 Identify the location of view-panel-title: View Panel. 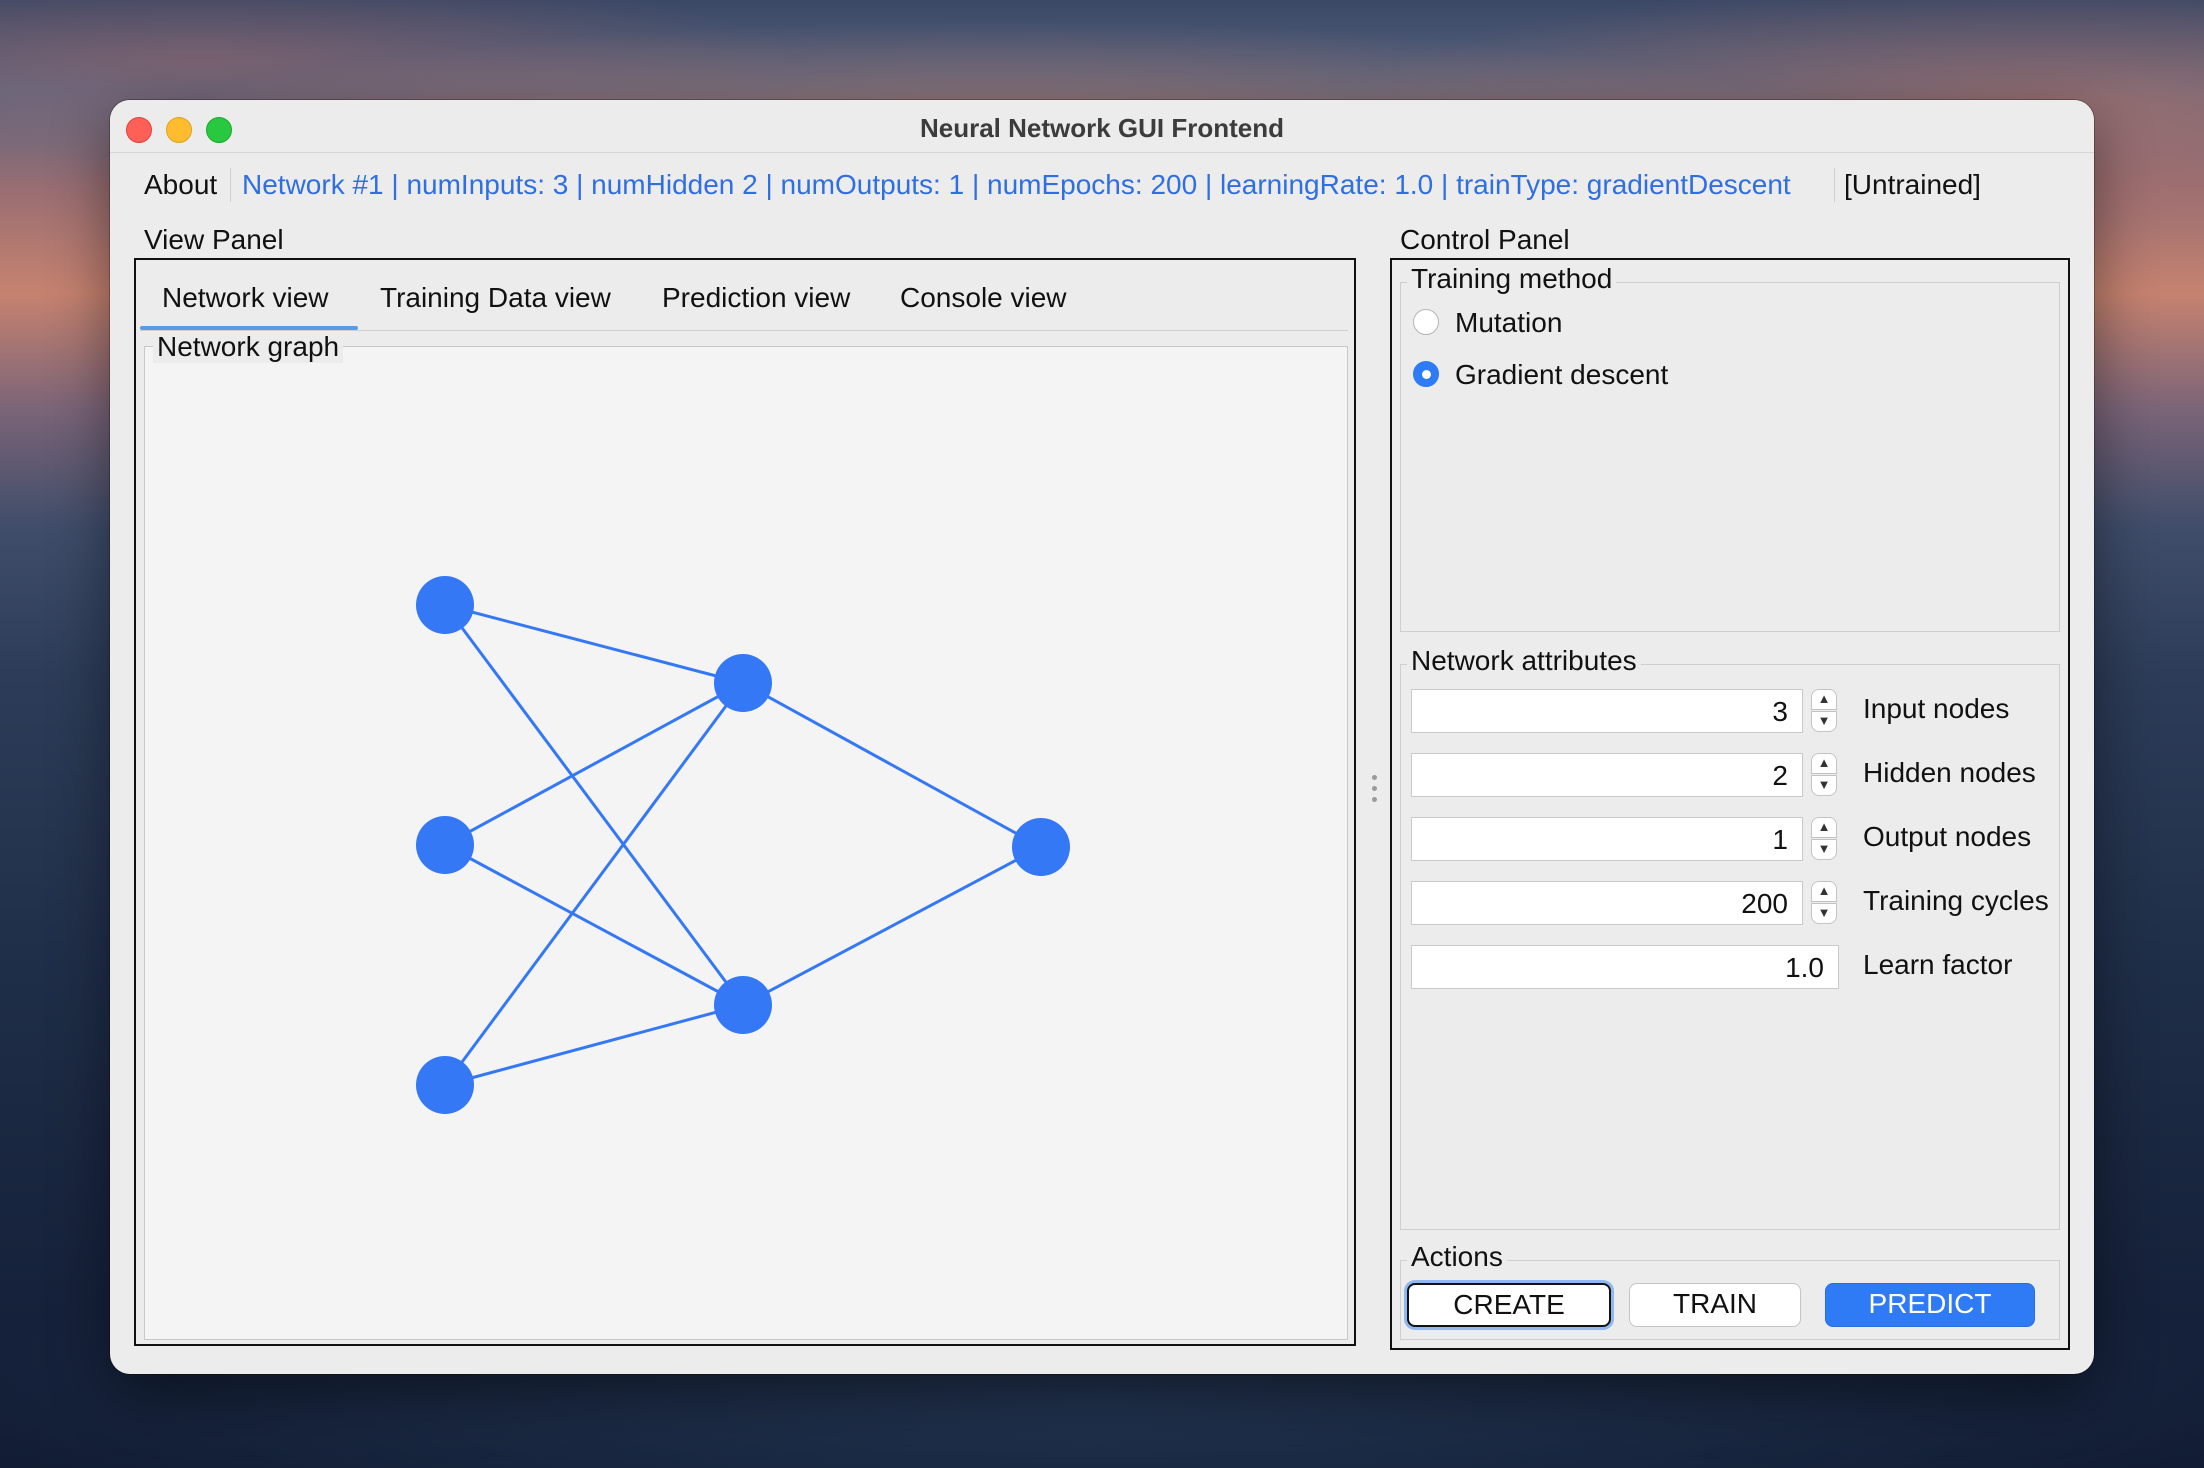
(214, 239).